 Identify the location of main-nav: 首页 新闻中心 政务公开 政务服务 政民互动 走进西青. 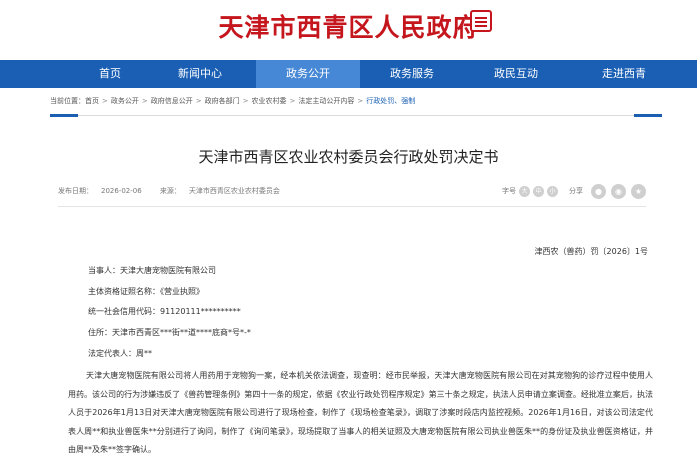
(348, 74).